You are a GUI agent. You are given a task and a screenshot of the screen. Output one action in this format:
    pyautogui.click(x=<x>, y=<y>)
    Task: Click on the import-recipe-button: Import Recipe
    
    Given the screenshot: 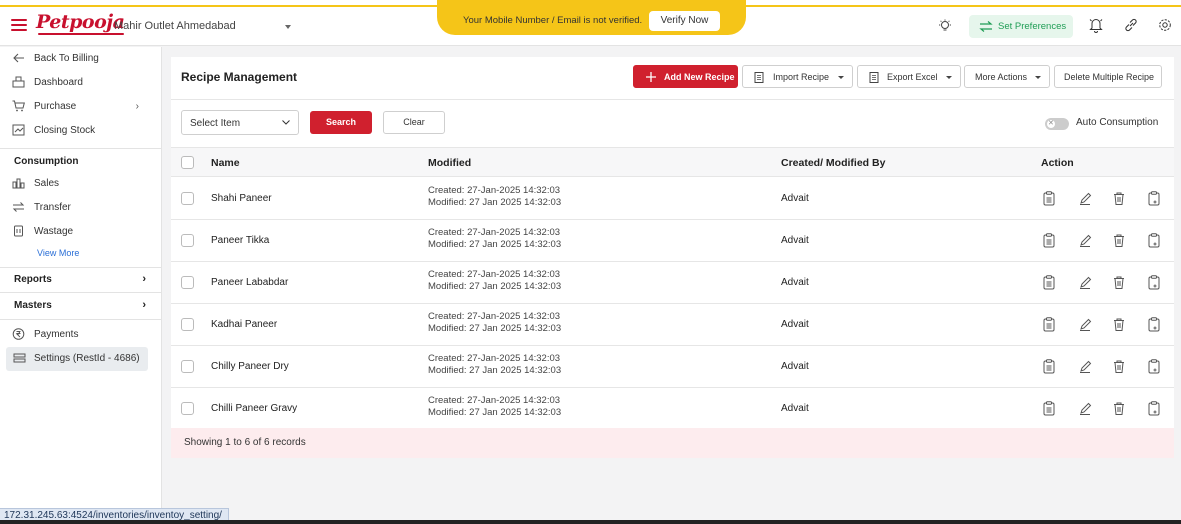 What is the action you would take?
    pyautogui.click(x=797, y=76)
    